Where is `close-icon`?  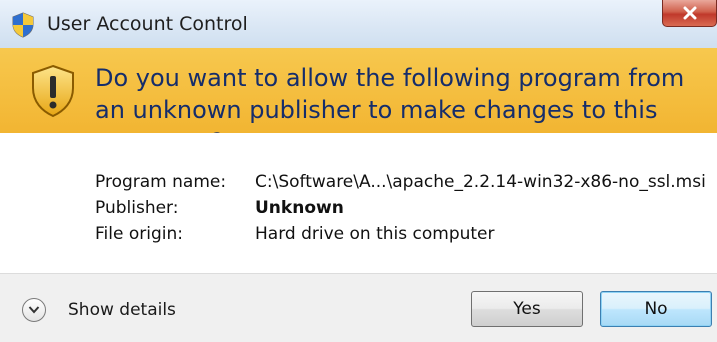 close-icon is located at coordinates (690, 13).